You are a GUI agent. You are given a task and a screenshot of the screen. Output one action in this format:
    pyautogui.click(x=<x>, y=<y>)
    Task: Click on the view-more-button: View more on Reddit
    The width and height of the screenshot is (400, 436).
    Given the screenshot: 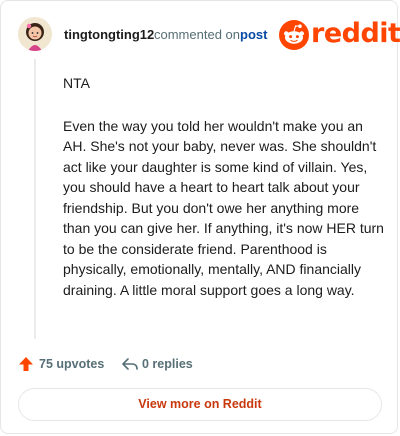 What is the action you would take?
    pyautogui.click(x=200, y=404)
    